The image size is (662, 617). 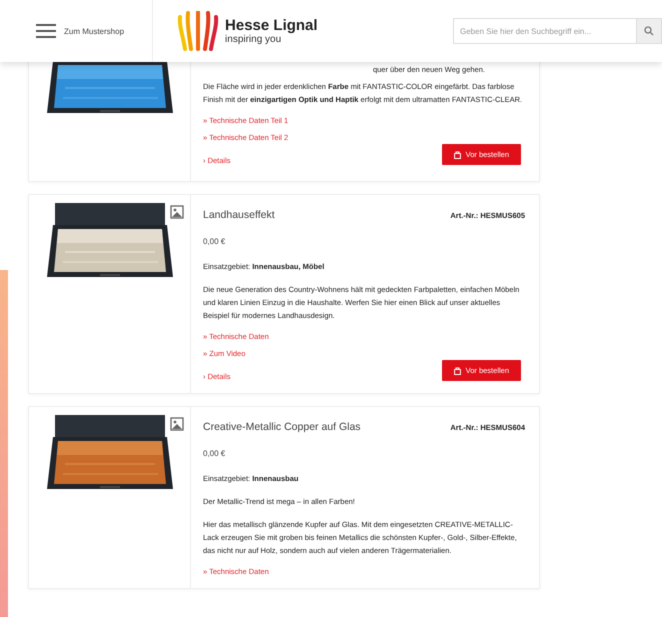 I want to click on product-name: Creative-Metallic Copper auf Glas, so click(x=282, y=427).